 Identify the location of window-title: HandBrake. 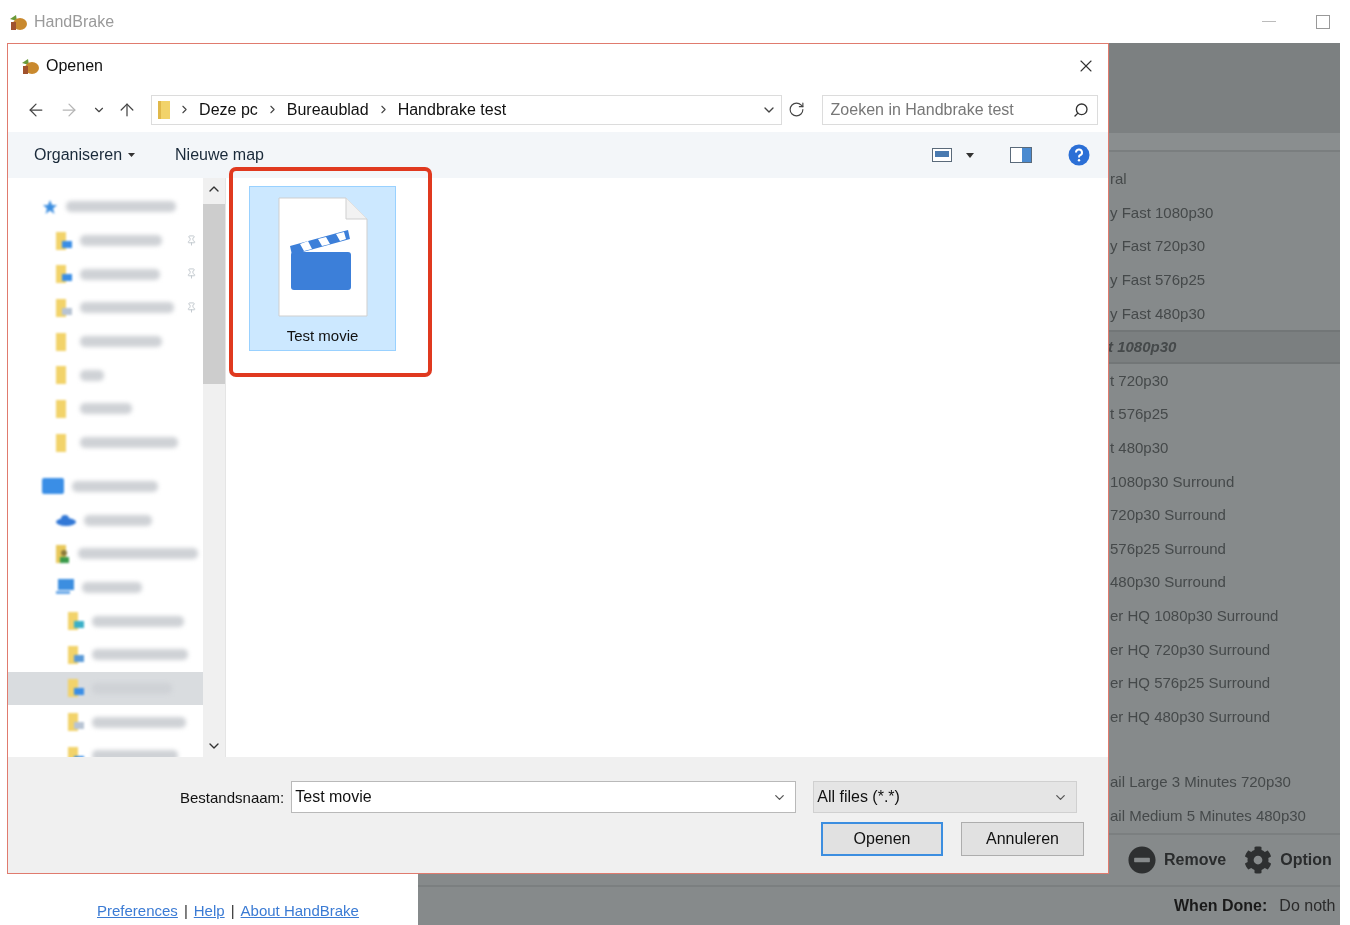
(74, 21).